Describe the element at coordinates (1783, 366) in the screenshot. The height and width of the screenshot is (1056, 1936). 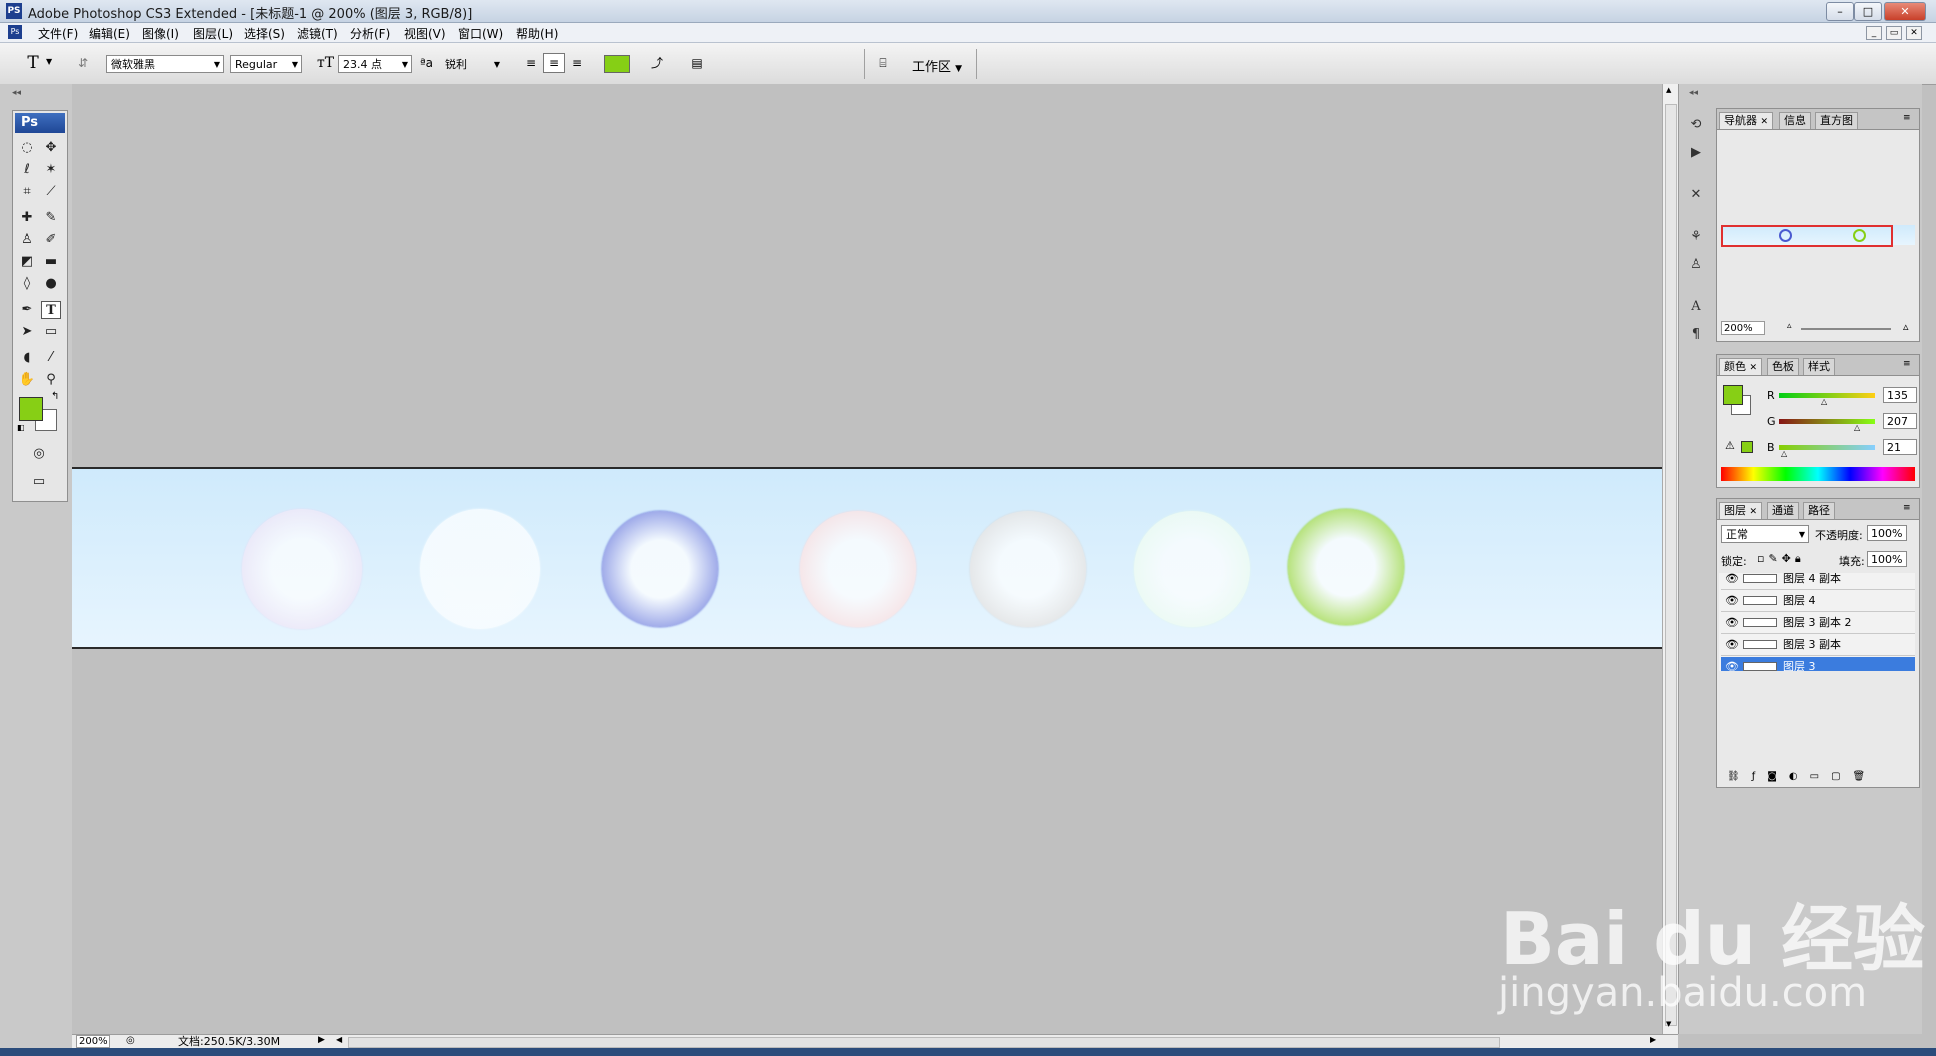
I see `tab-swatches: 色板` at that location.